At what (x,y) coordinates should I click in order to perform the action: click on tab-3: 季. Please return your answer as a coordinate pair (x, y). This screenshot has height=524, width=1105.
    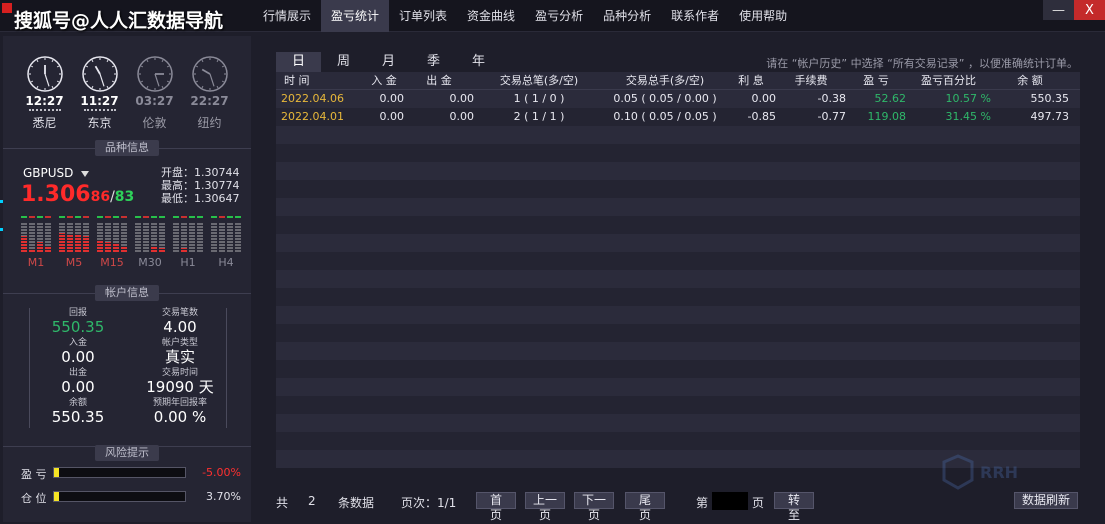
    Looking at the image, I should click on (433, 62).